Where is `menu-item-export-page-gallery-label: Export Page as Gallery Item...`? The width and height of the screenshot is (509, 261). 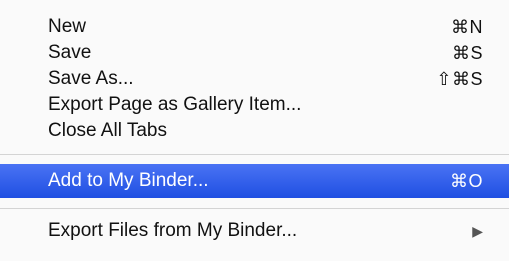
menu-item-export-page-gallery-label: Export Page as Gallery Item... is located at coordinates (175, 104).